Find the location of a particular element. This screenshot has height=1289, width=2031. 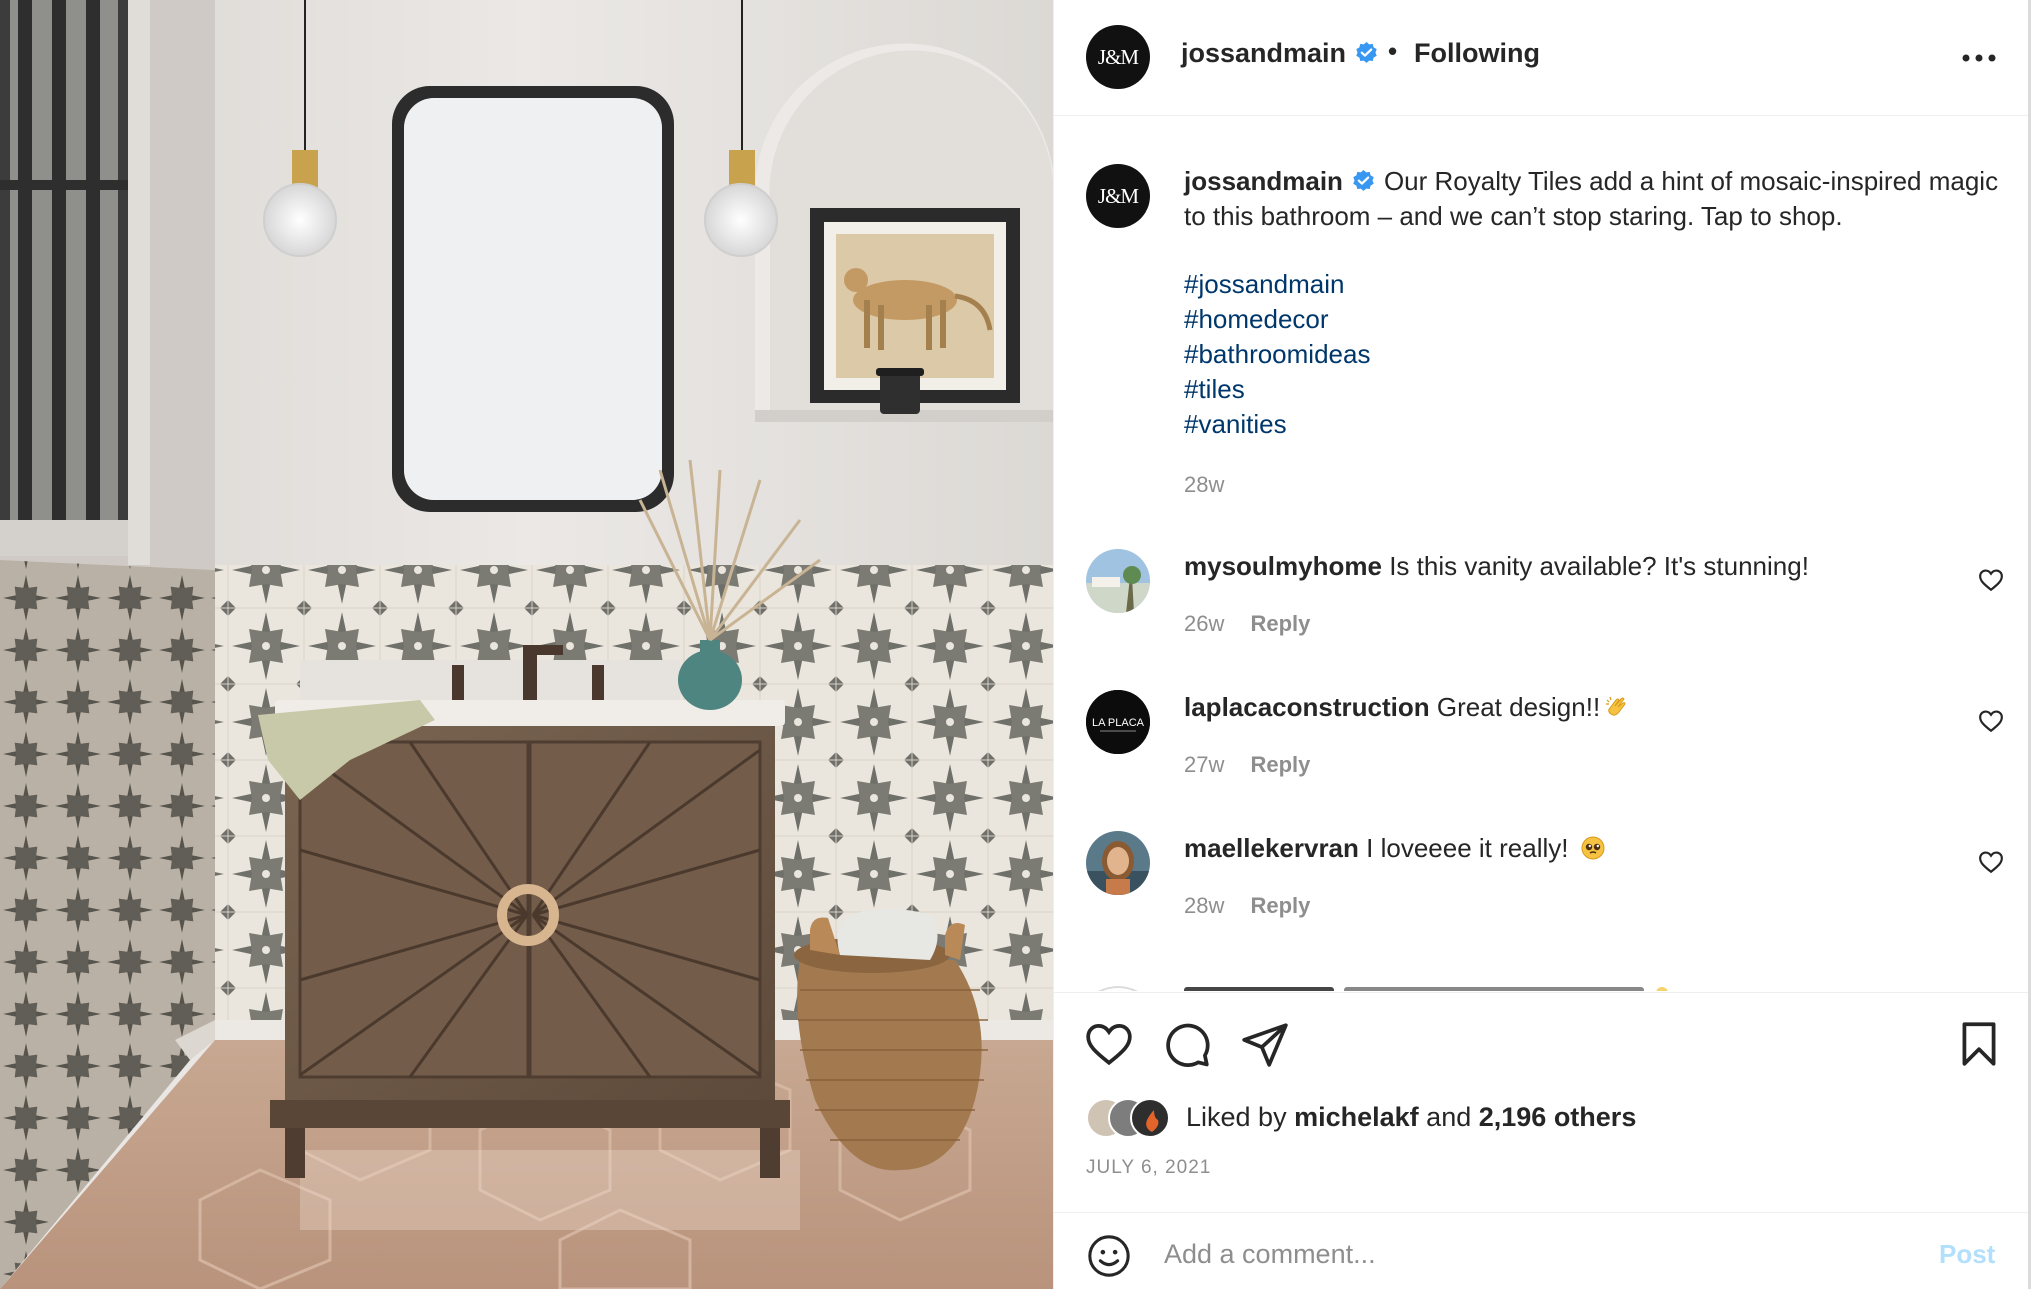

post-header: J&M jossandmain • Following is located at coordinates (1542, 58).